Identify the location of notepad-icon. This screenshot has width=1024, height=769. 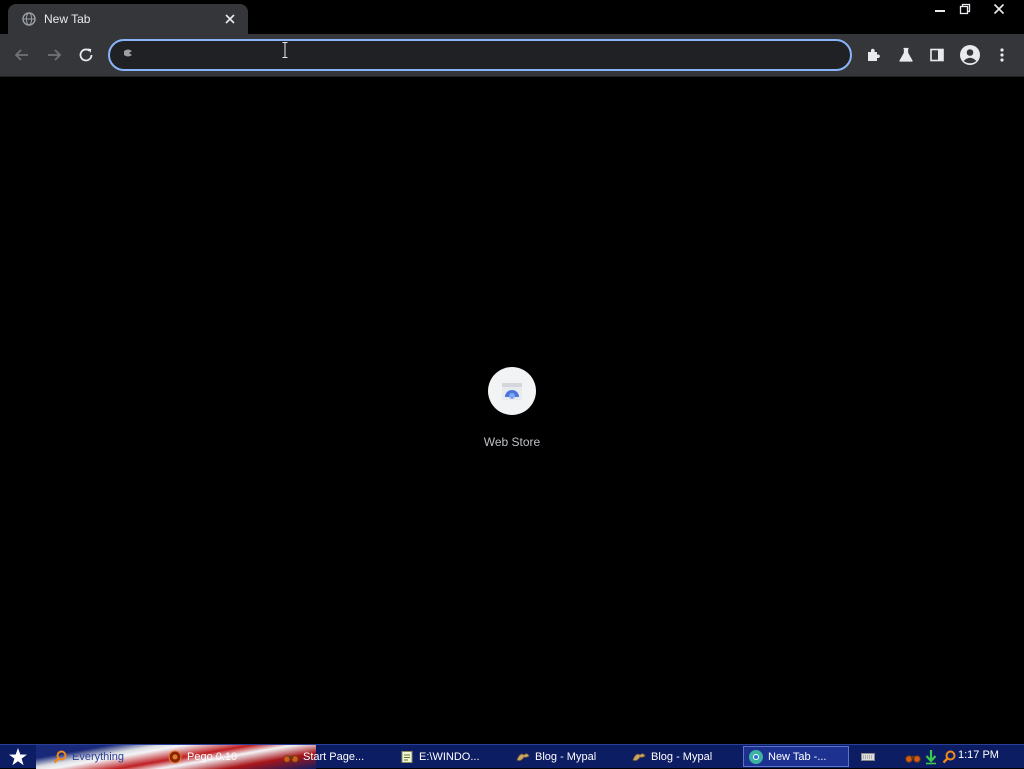
(407, 757).